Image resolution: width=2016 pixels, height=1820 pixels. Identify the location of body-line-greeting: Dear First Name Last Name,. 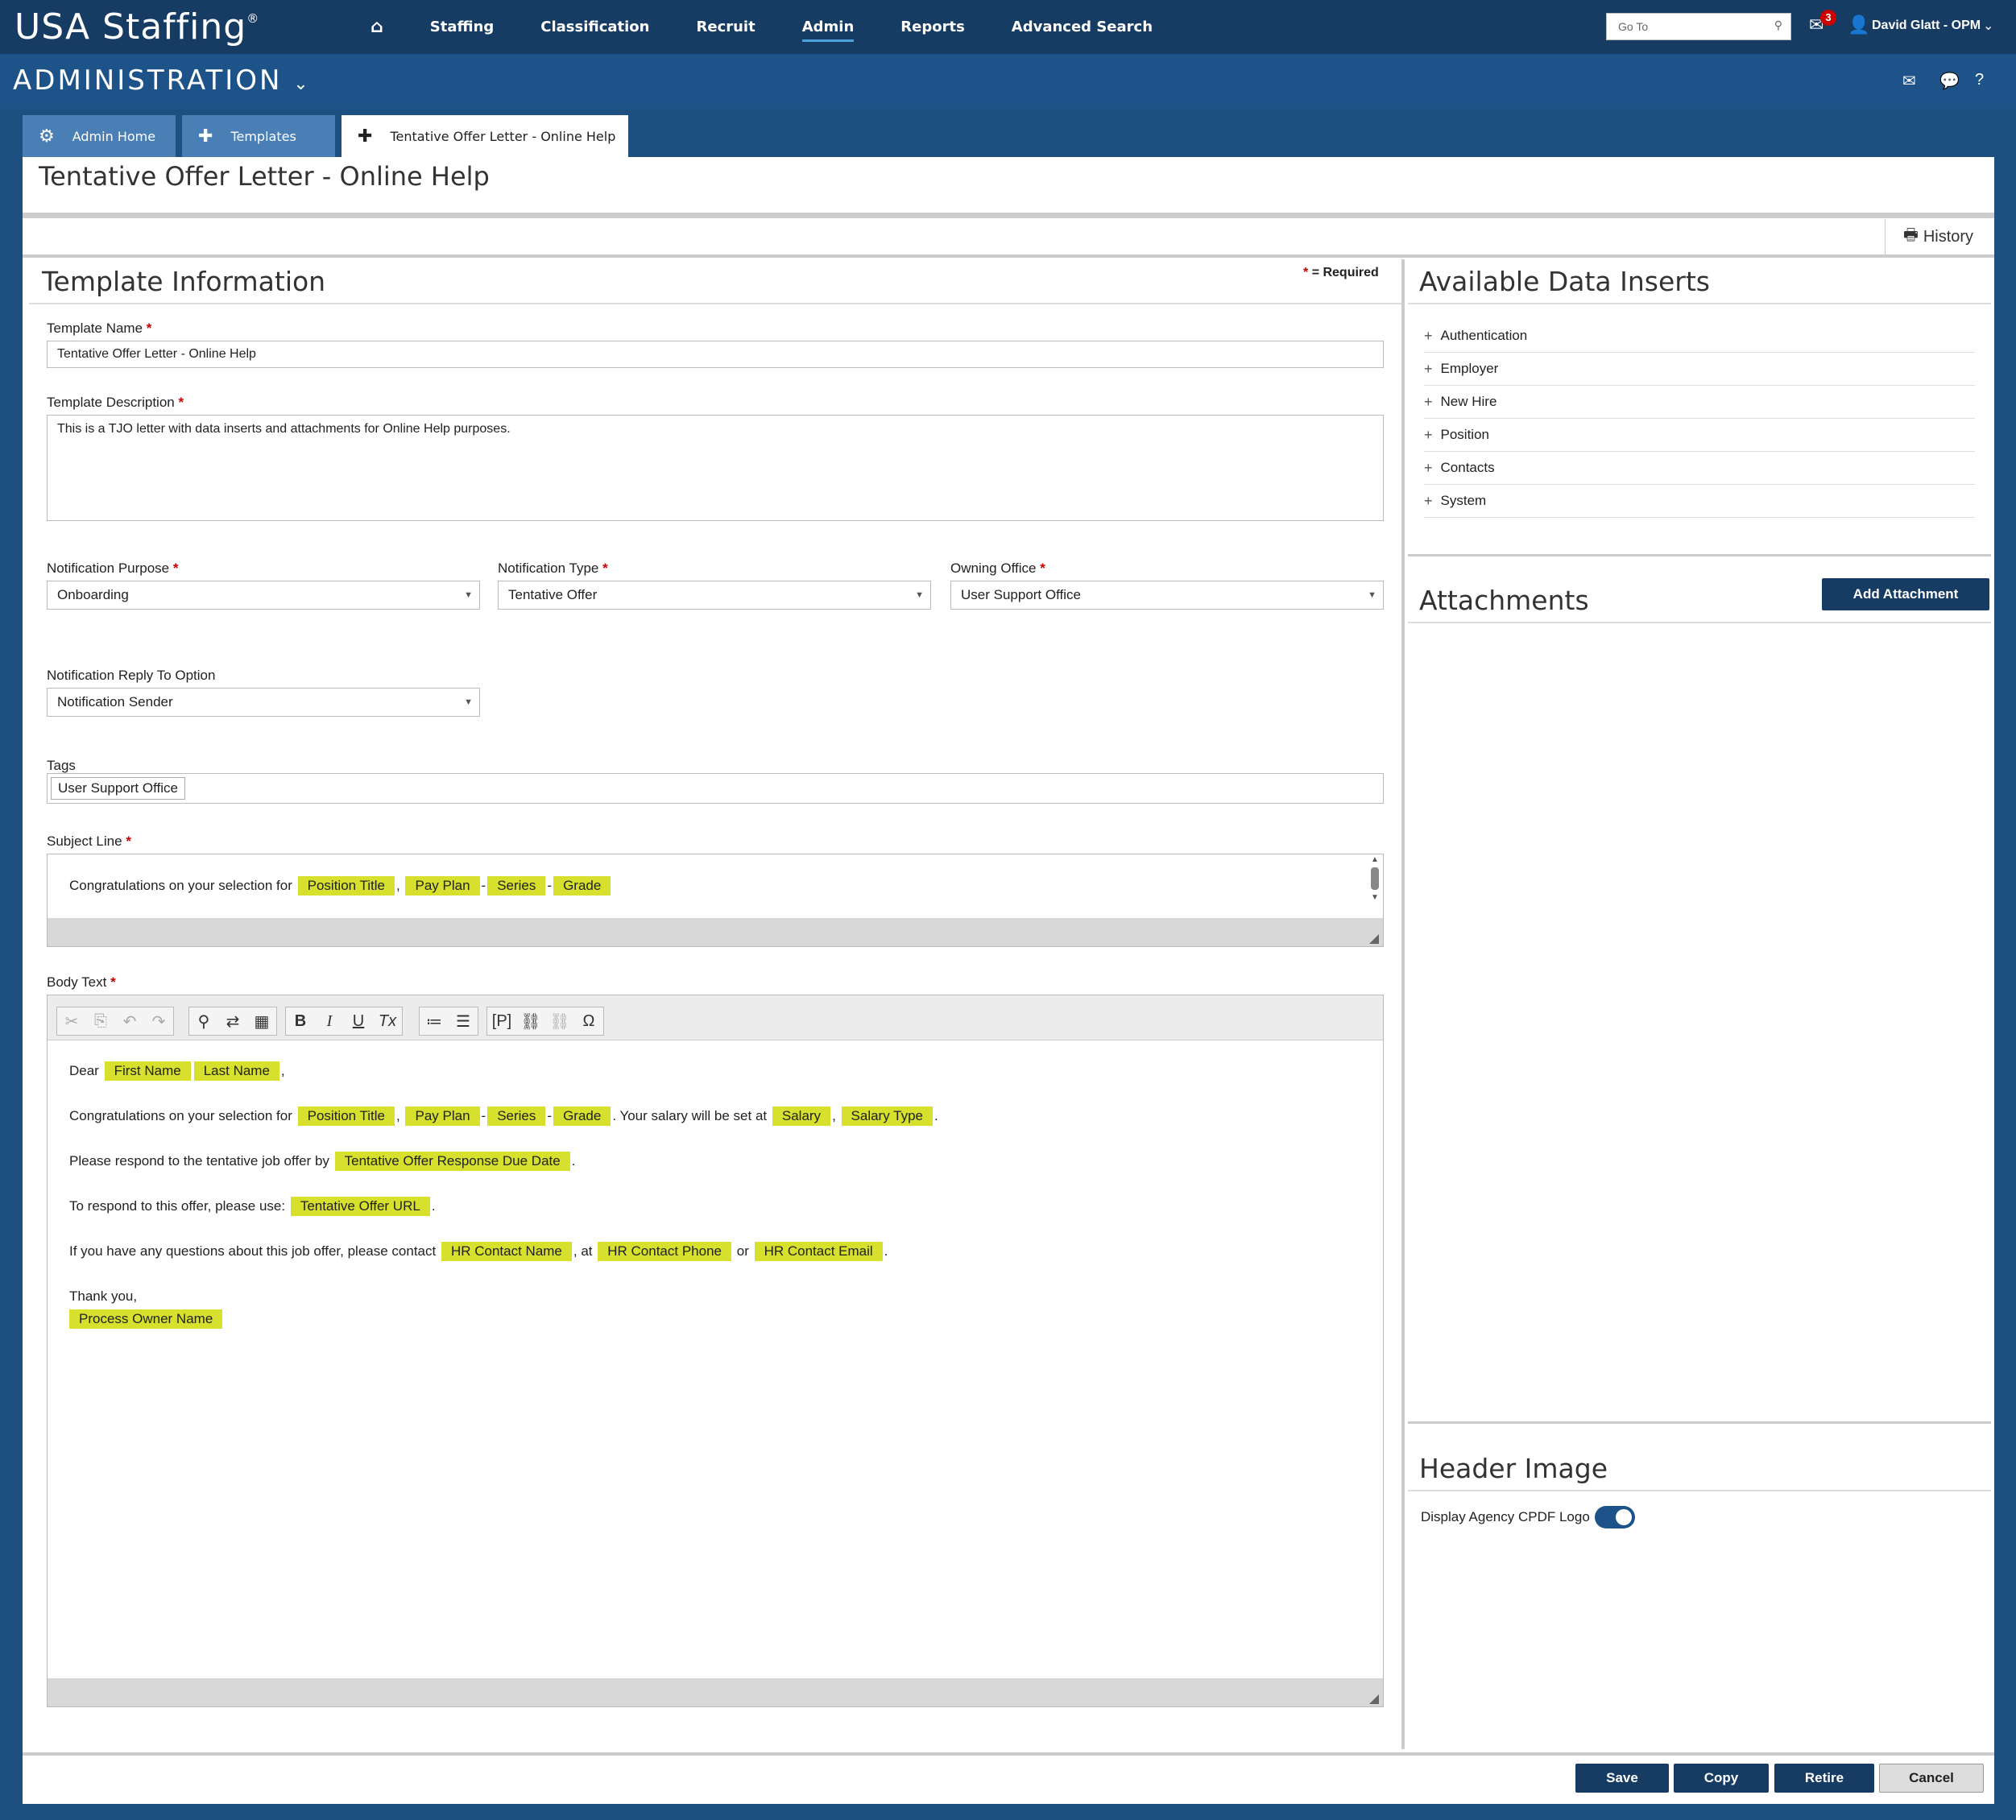
(177, 1071).